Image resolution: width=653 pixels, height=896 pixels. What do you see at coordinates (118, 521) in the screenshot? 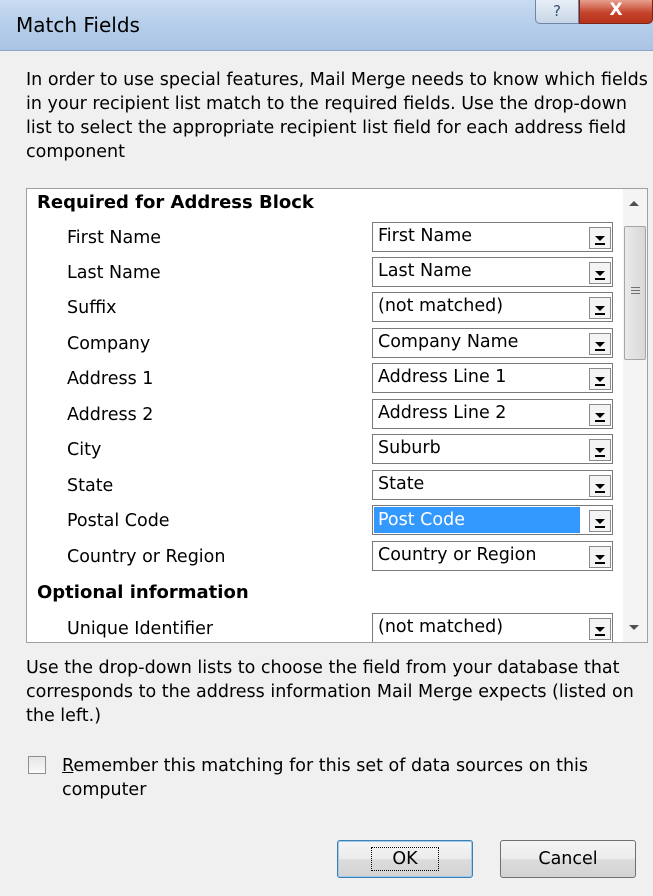
I see `label-postal-code: Postal Code` at bounding box center [118, 521].